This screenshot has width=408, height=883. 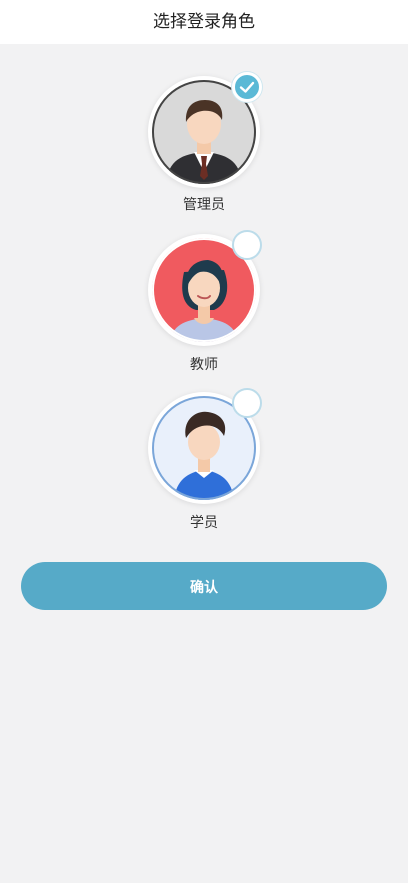 What do you see at coordinates (204, 523) in the screenshot?
I see `student-role-label: 学员` at bounding box center [204, 523].